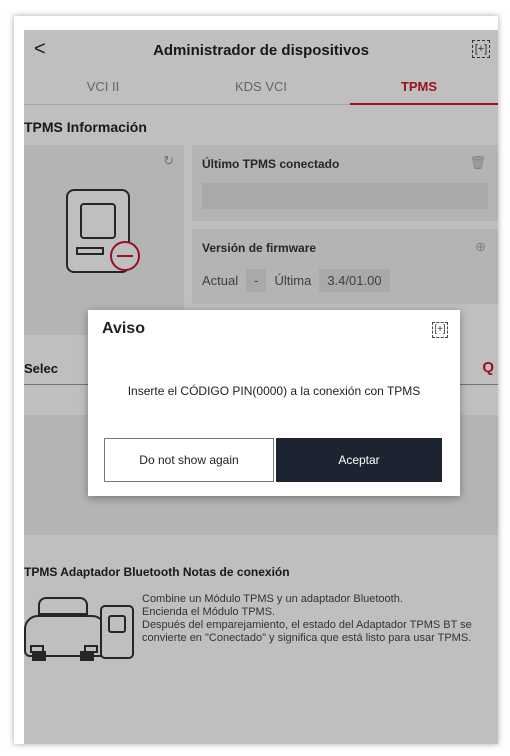 Image resolution: width=510 pixels, height=756 pixels. Describe the element at coordinates (123, 328) in the screenshot. I see `dialog-title: Aviso` at that location.